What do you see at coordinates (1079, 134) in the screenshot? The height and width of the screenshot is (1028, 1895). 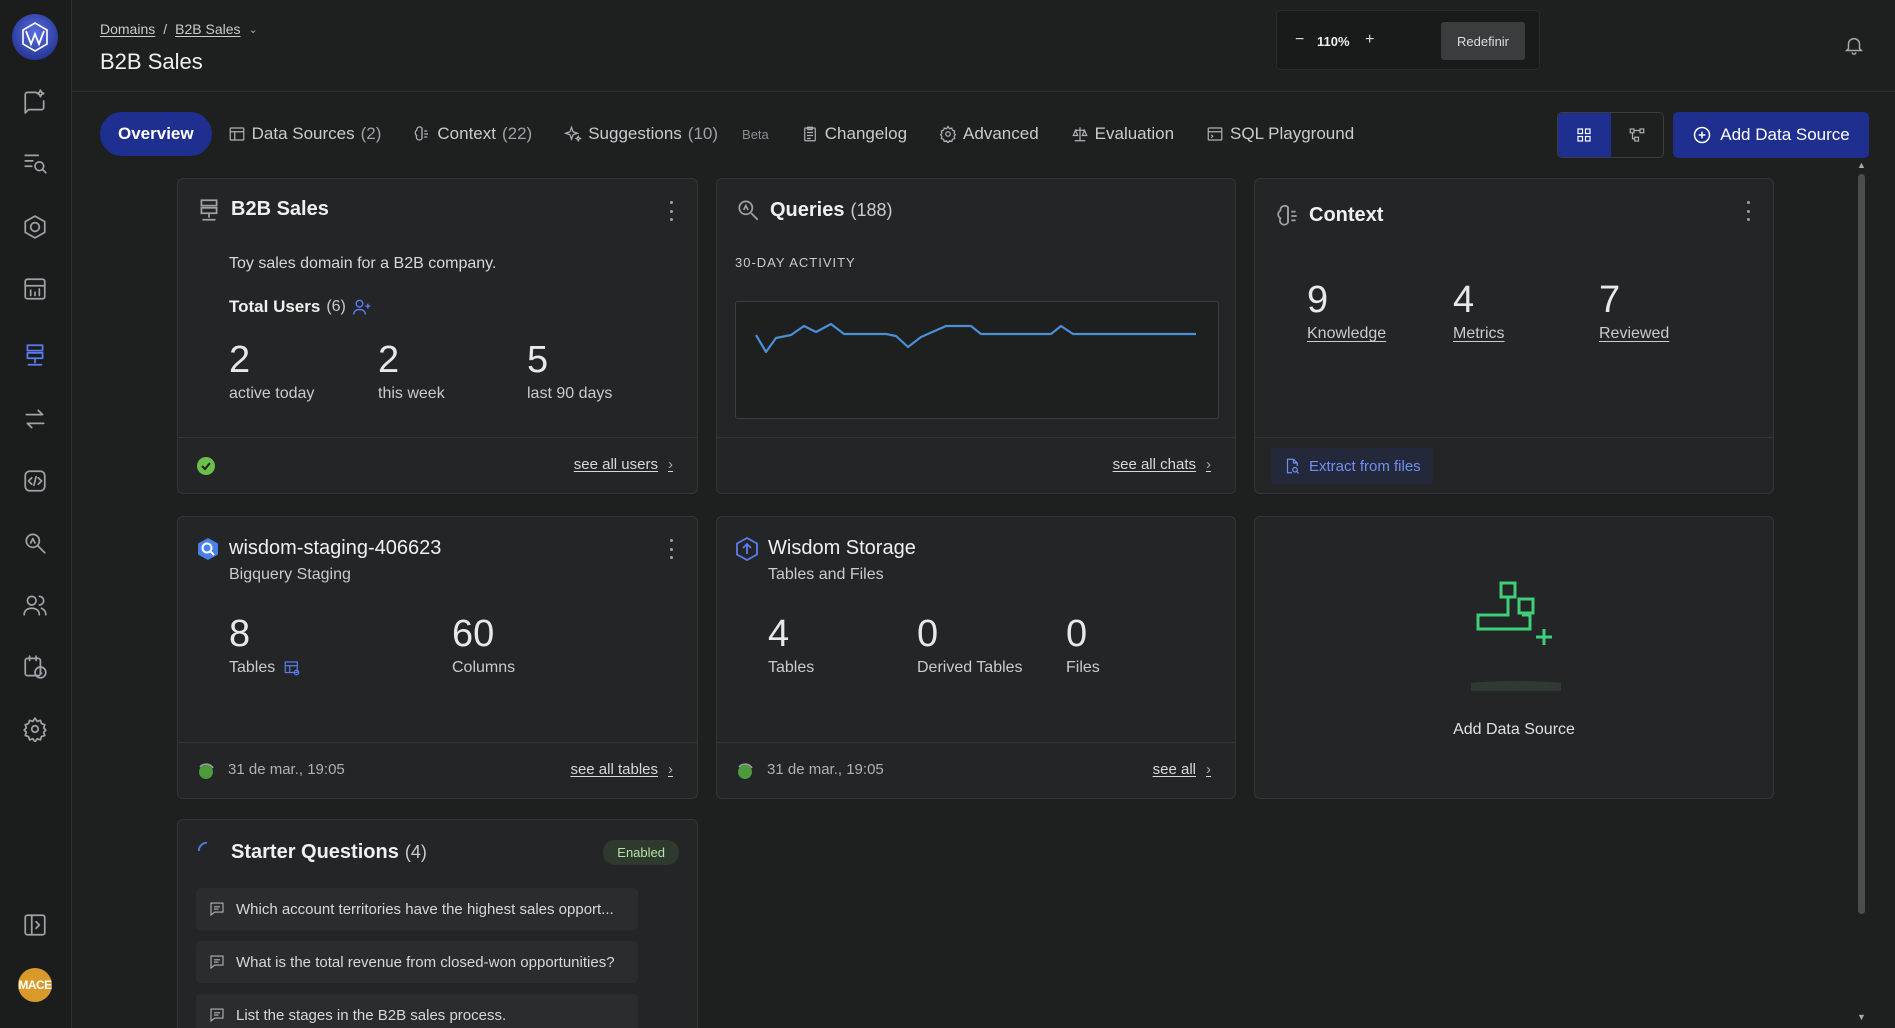 I see `scale-icon` at bounding box center [1079, 134].